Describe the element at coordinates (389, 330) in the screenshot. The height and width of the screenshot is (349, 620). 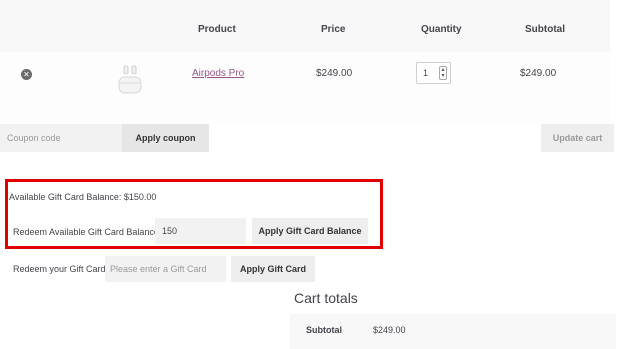
I see `totals-subtotal-value: $249.00` at that location.